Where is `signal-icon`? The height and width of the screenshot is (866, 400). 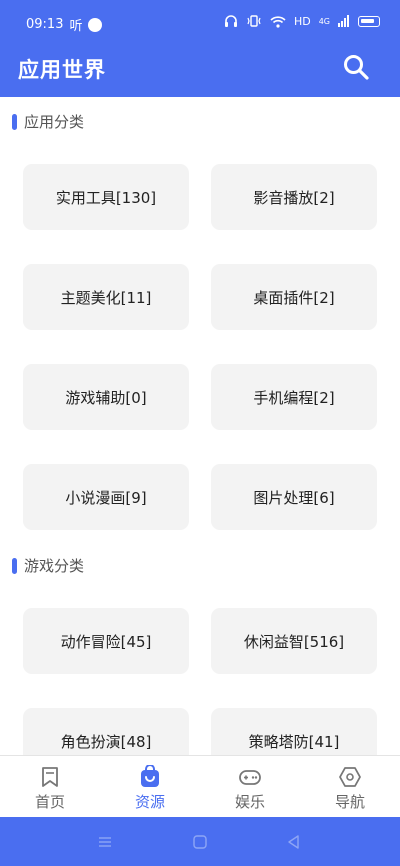 signal-icon is located at coordinates (343, 21).